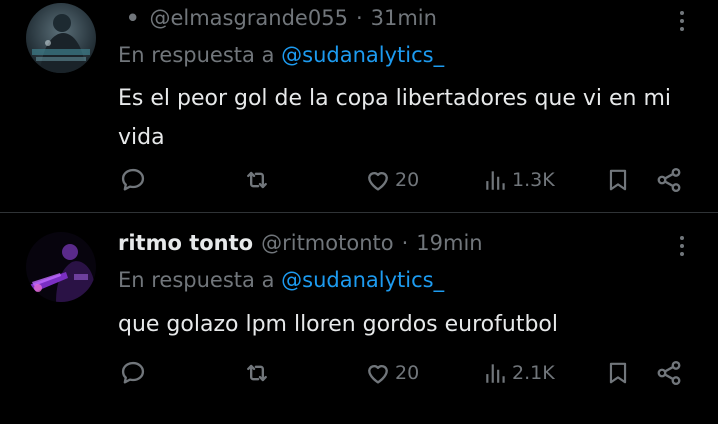  Describe the element at coordinates (359, 373) in the screenshot. I see `action-bar: 20 2.1K` at that location.